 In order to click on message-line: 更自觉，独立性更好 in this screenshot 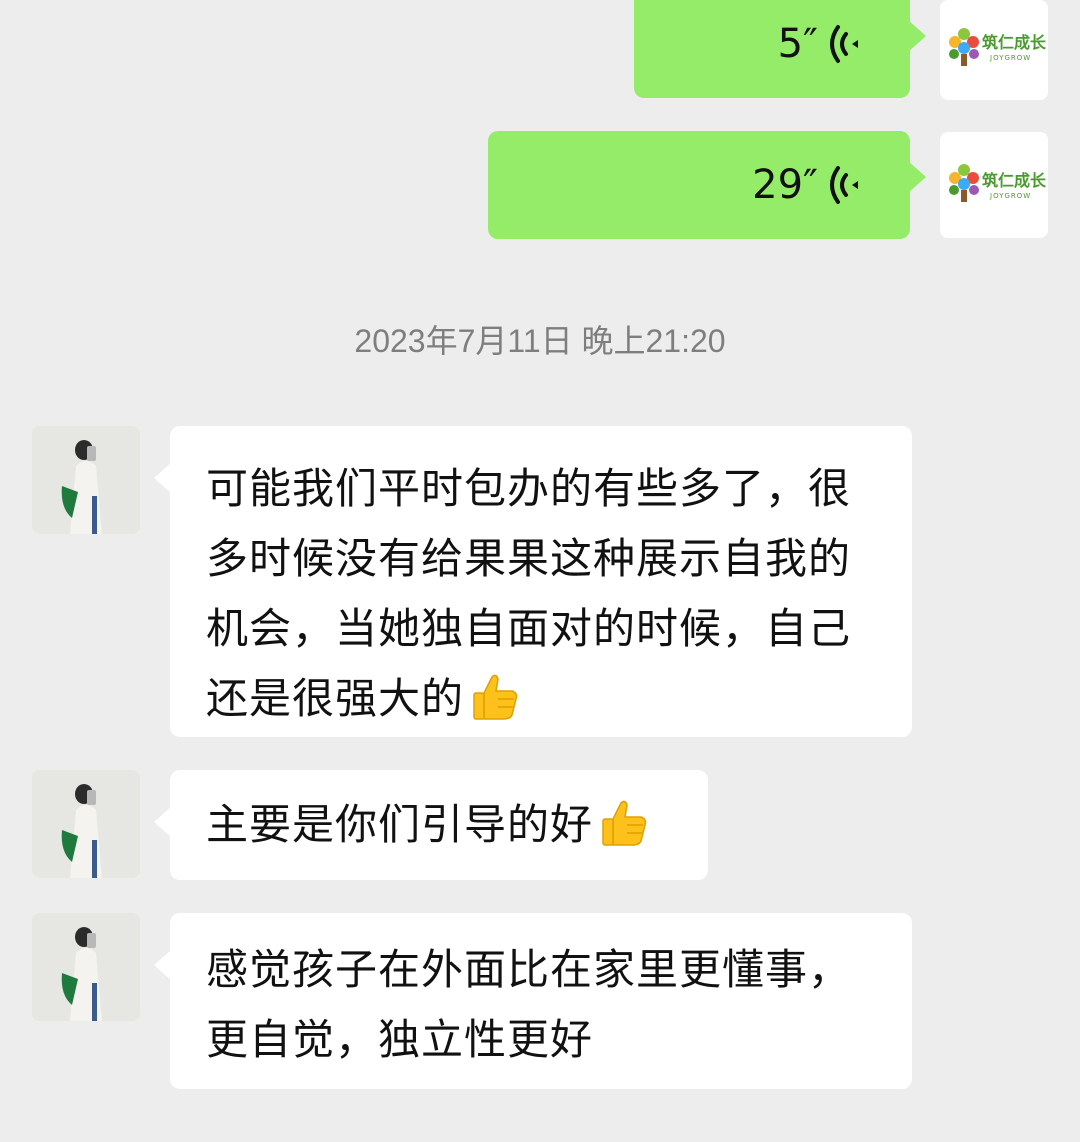, I will do `click(400, 1039)`.